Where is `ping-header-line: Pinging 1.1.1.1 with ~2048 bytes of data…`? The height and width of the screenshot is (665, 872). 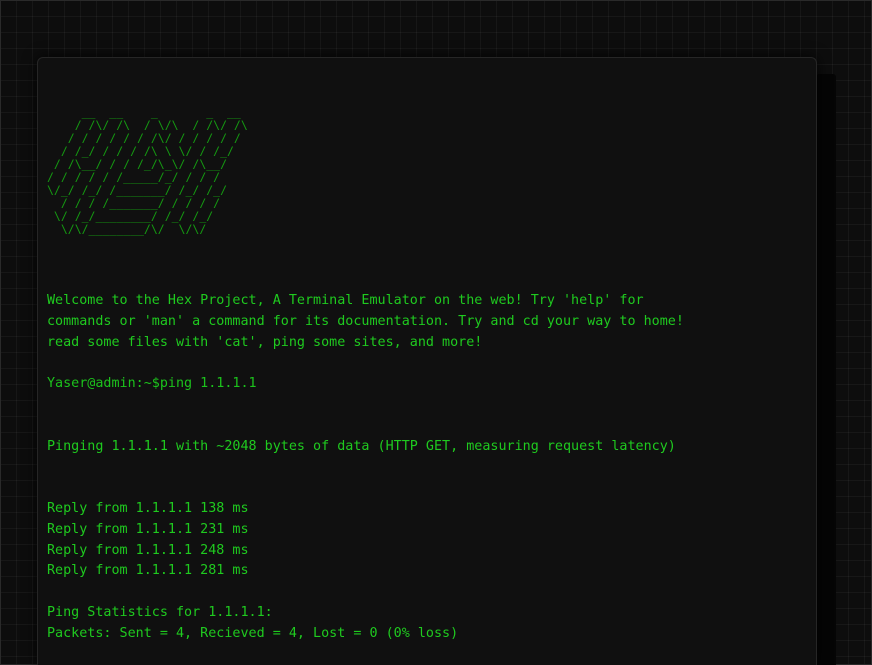 ping-header-line: Pinging 1.1.1.1 with ~2048 bytes of data… is located at coordinates (361, 446).